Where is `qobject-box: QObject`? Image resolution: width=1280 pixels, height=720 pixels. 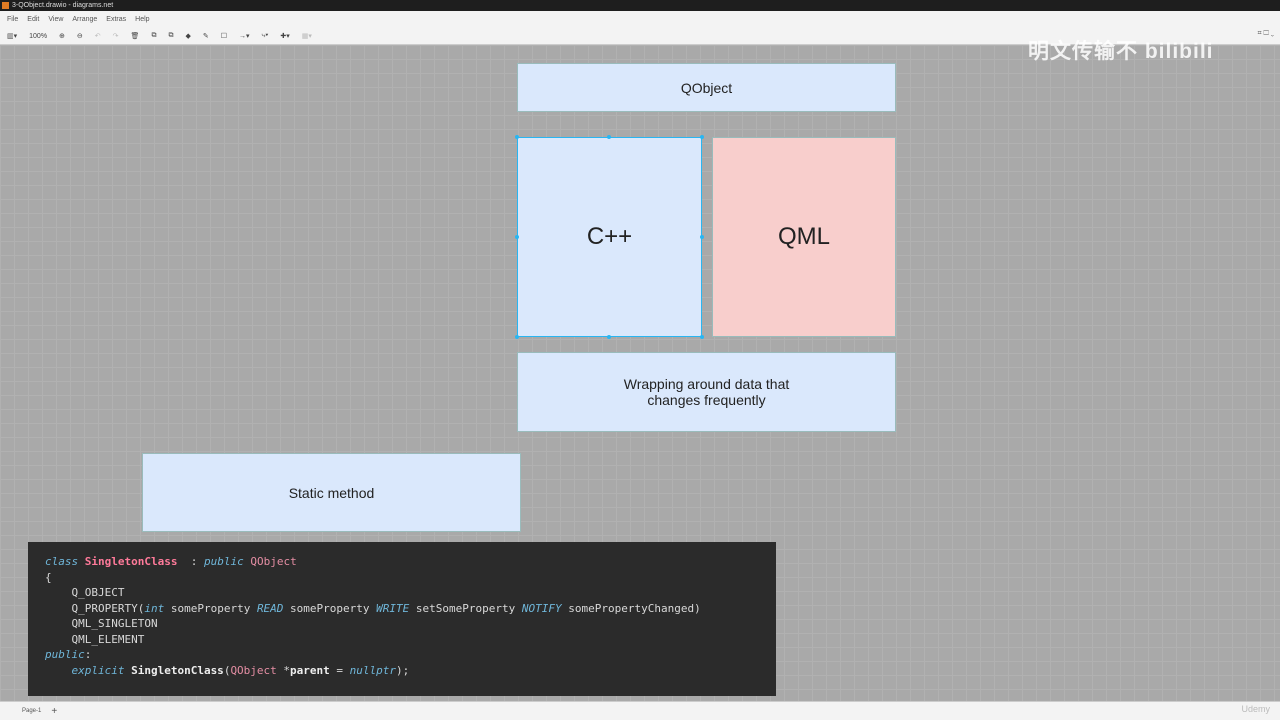 qobject-box: QObject is located at coordinates (706, 87).